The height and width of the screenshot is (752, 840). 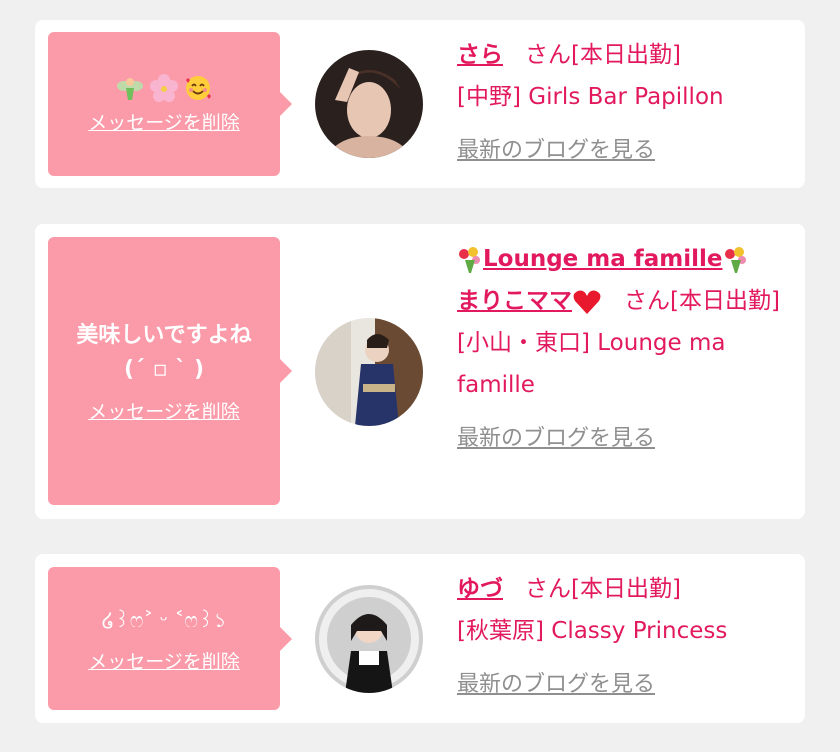 What do you see at coordinates (587, 302) in the screenshot?
I see `red-heart-icon` at bounding box center [587, 302].